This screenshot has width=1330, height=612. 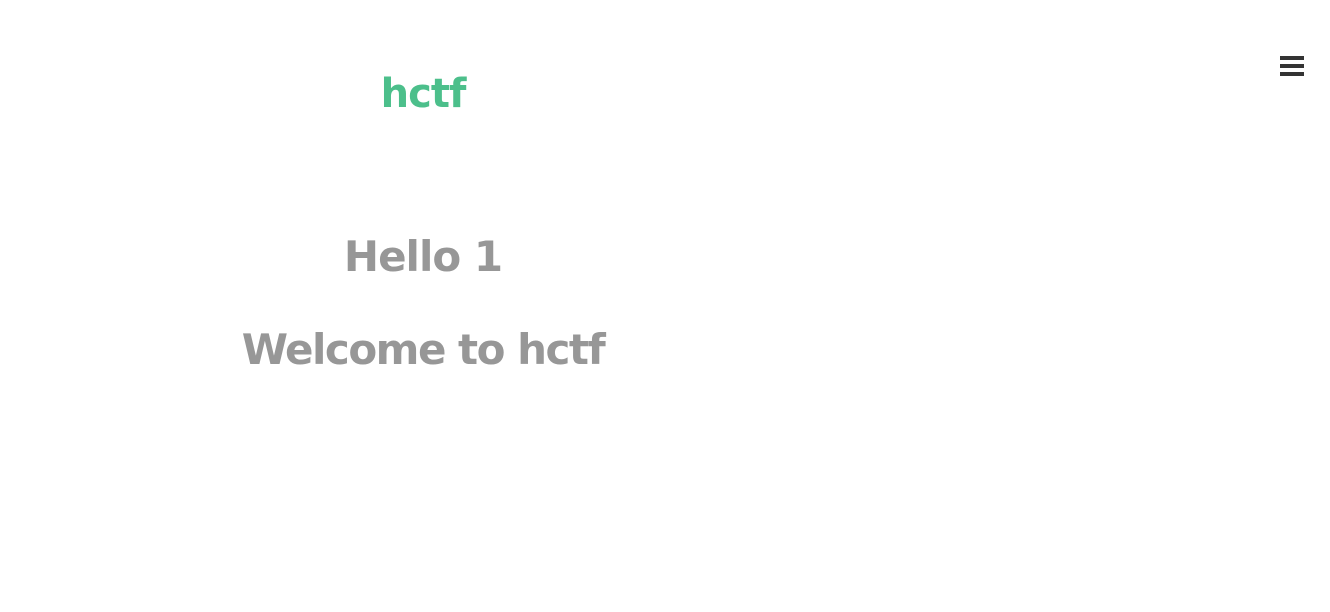 What do you see at coordinates (423, 94) in the screenshot?
I see `site-brand-link: hctf` at bounding box center [423, 94].